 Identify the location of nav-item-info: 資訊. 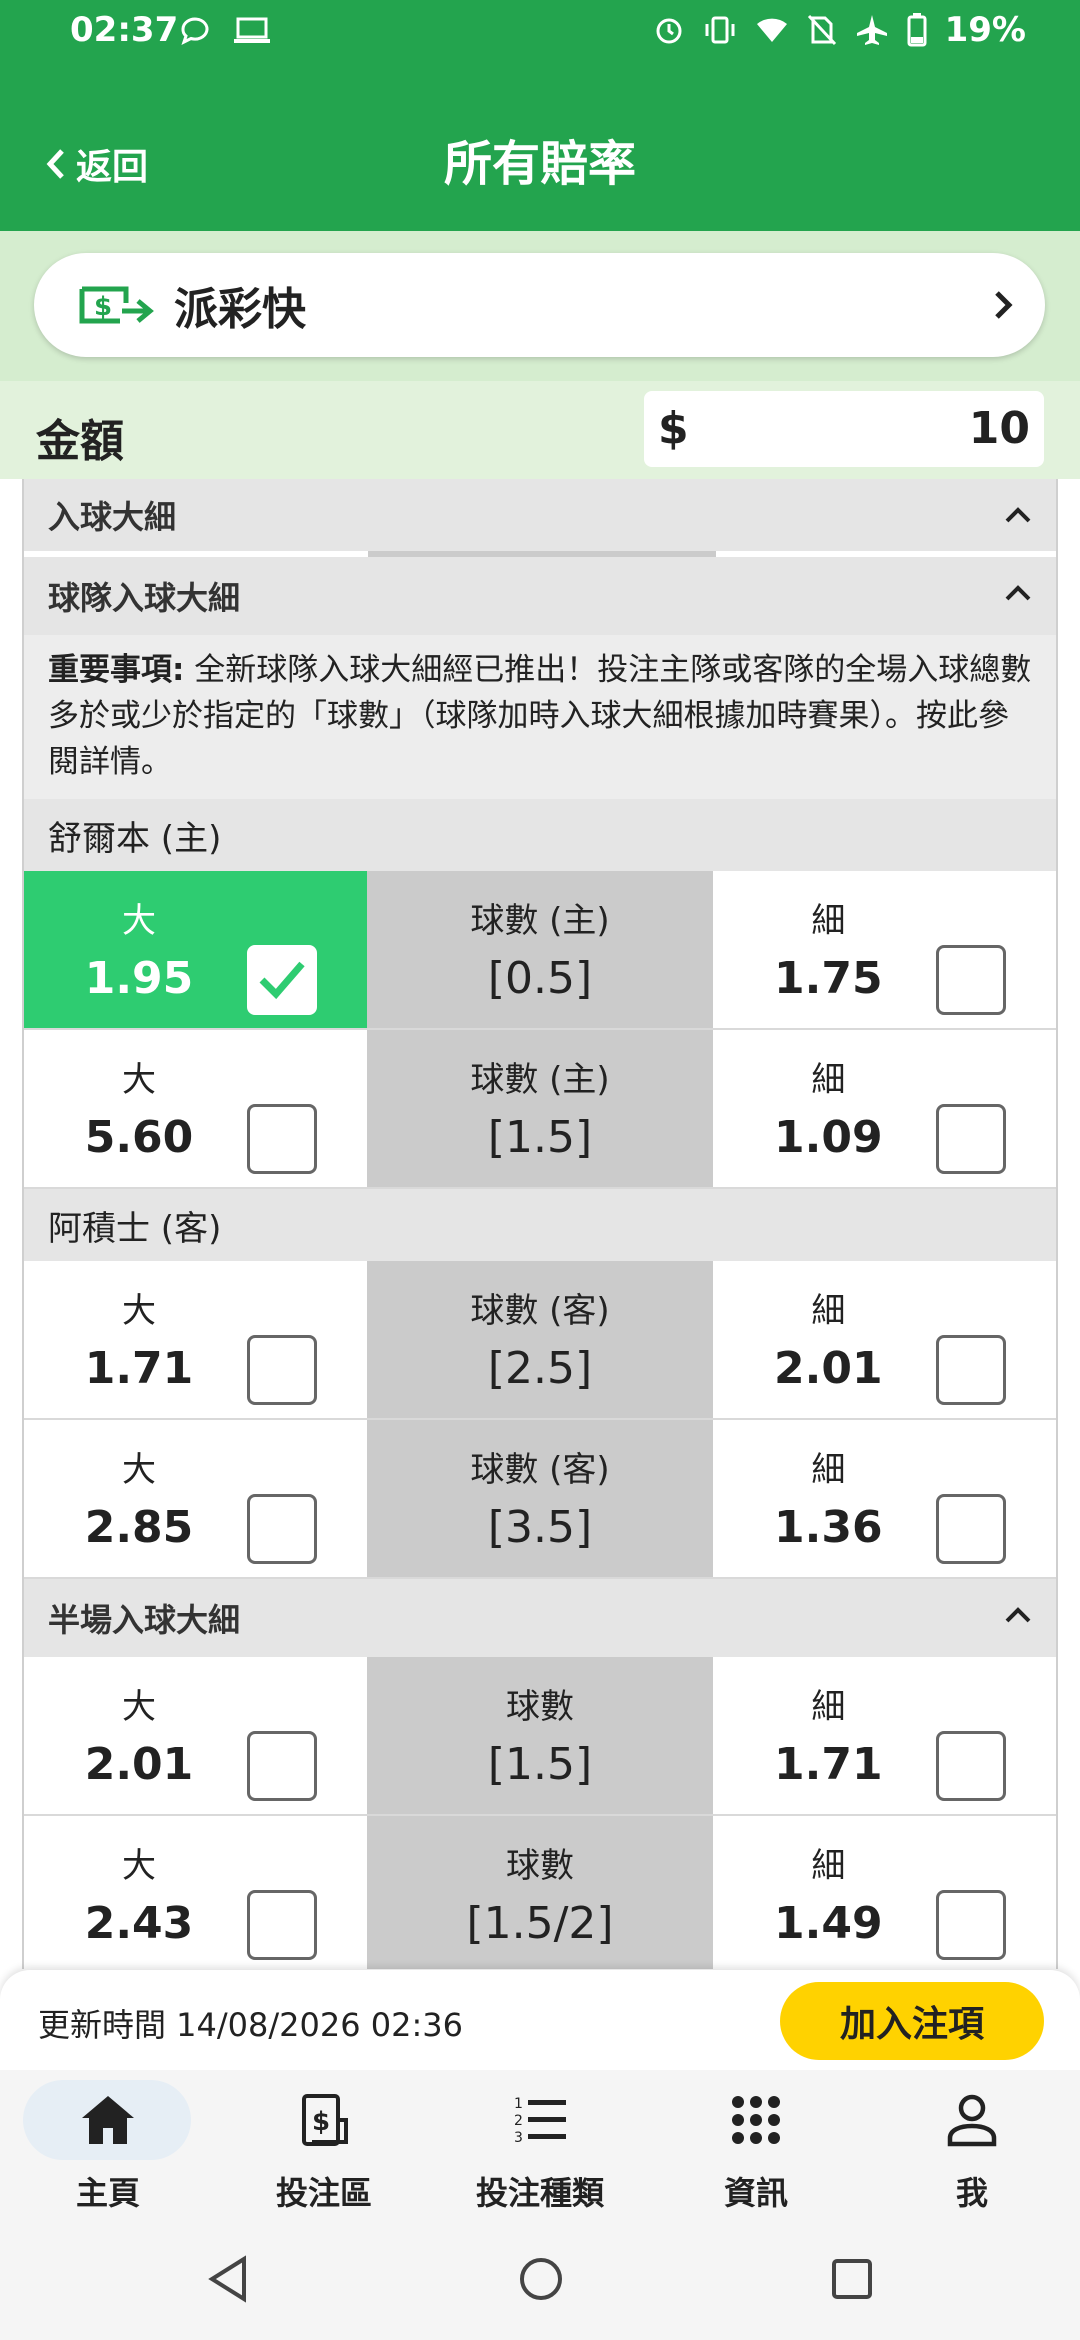
(756, 2145).